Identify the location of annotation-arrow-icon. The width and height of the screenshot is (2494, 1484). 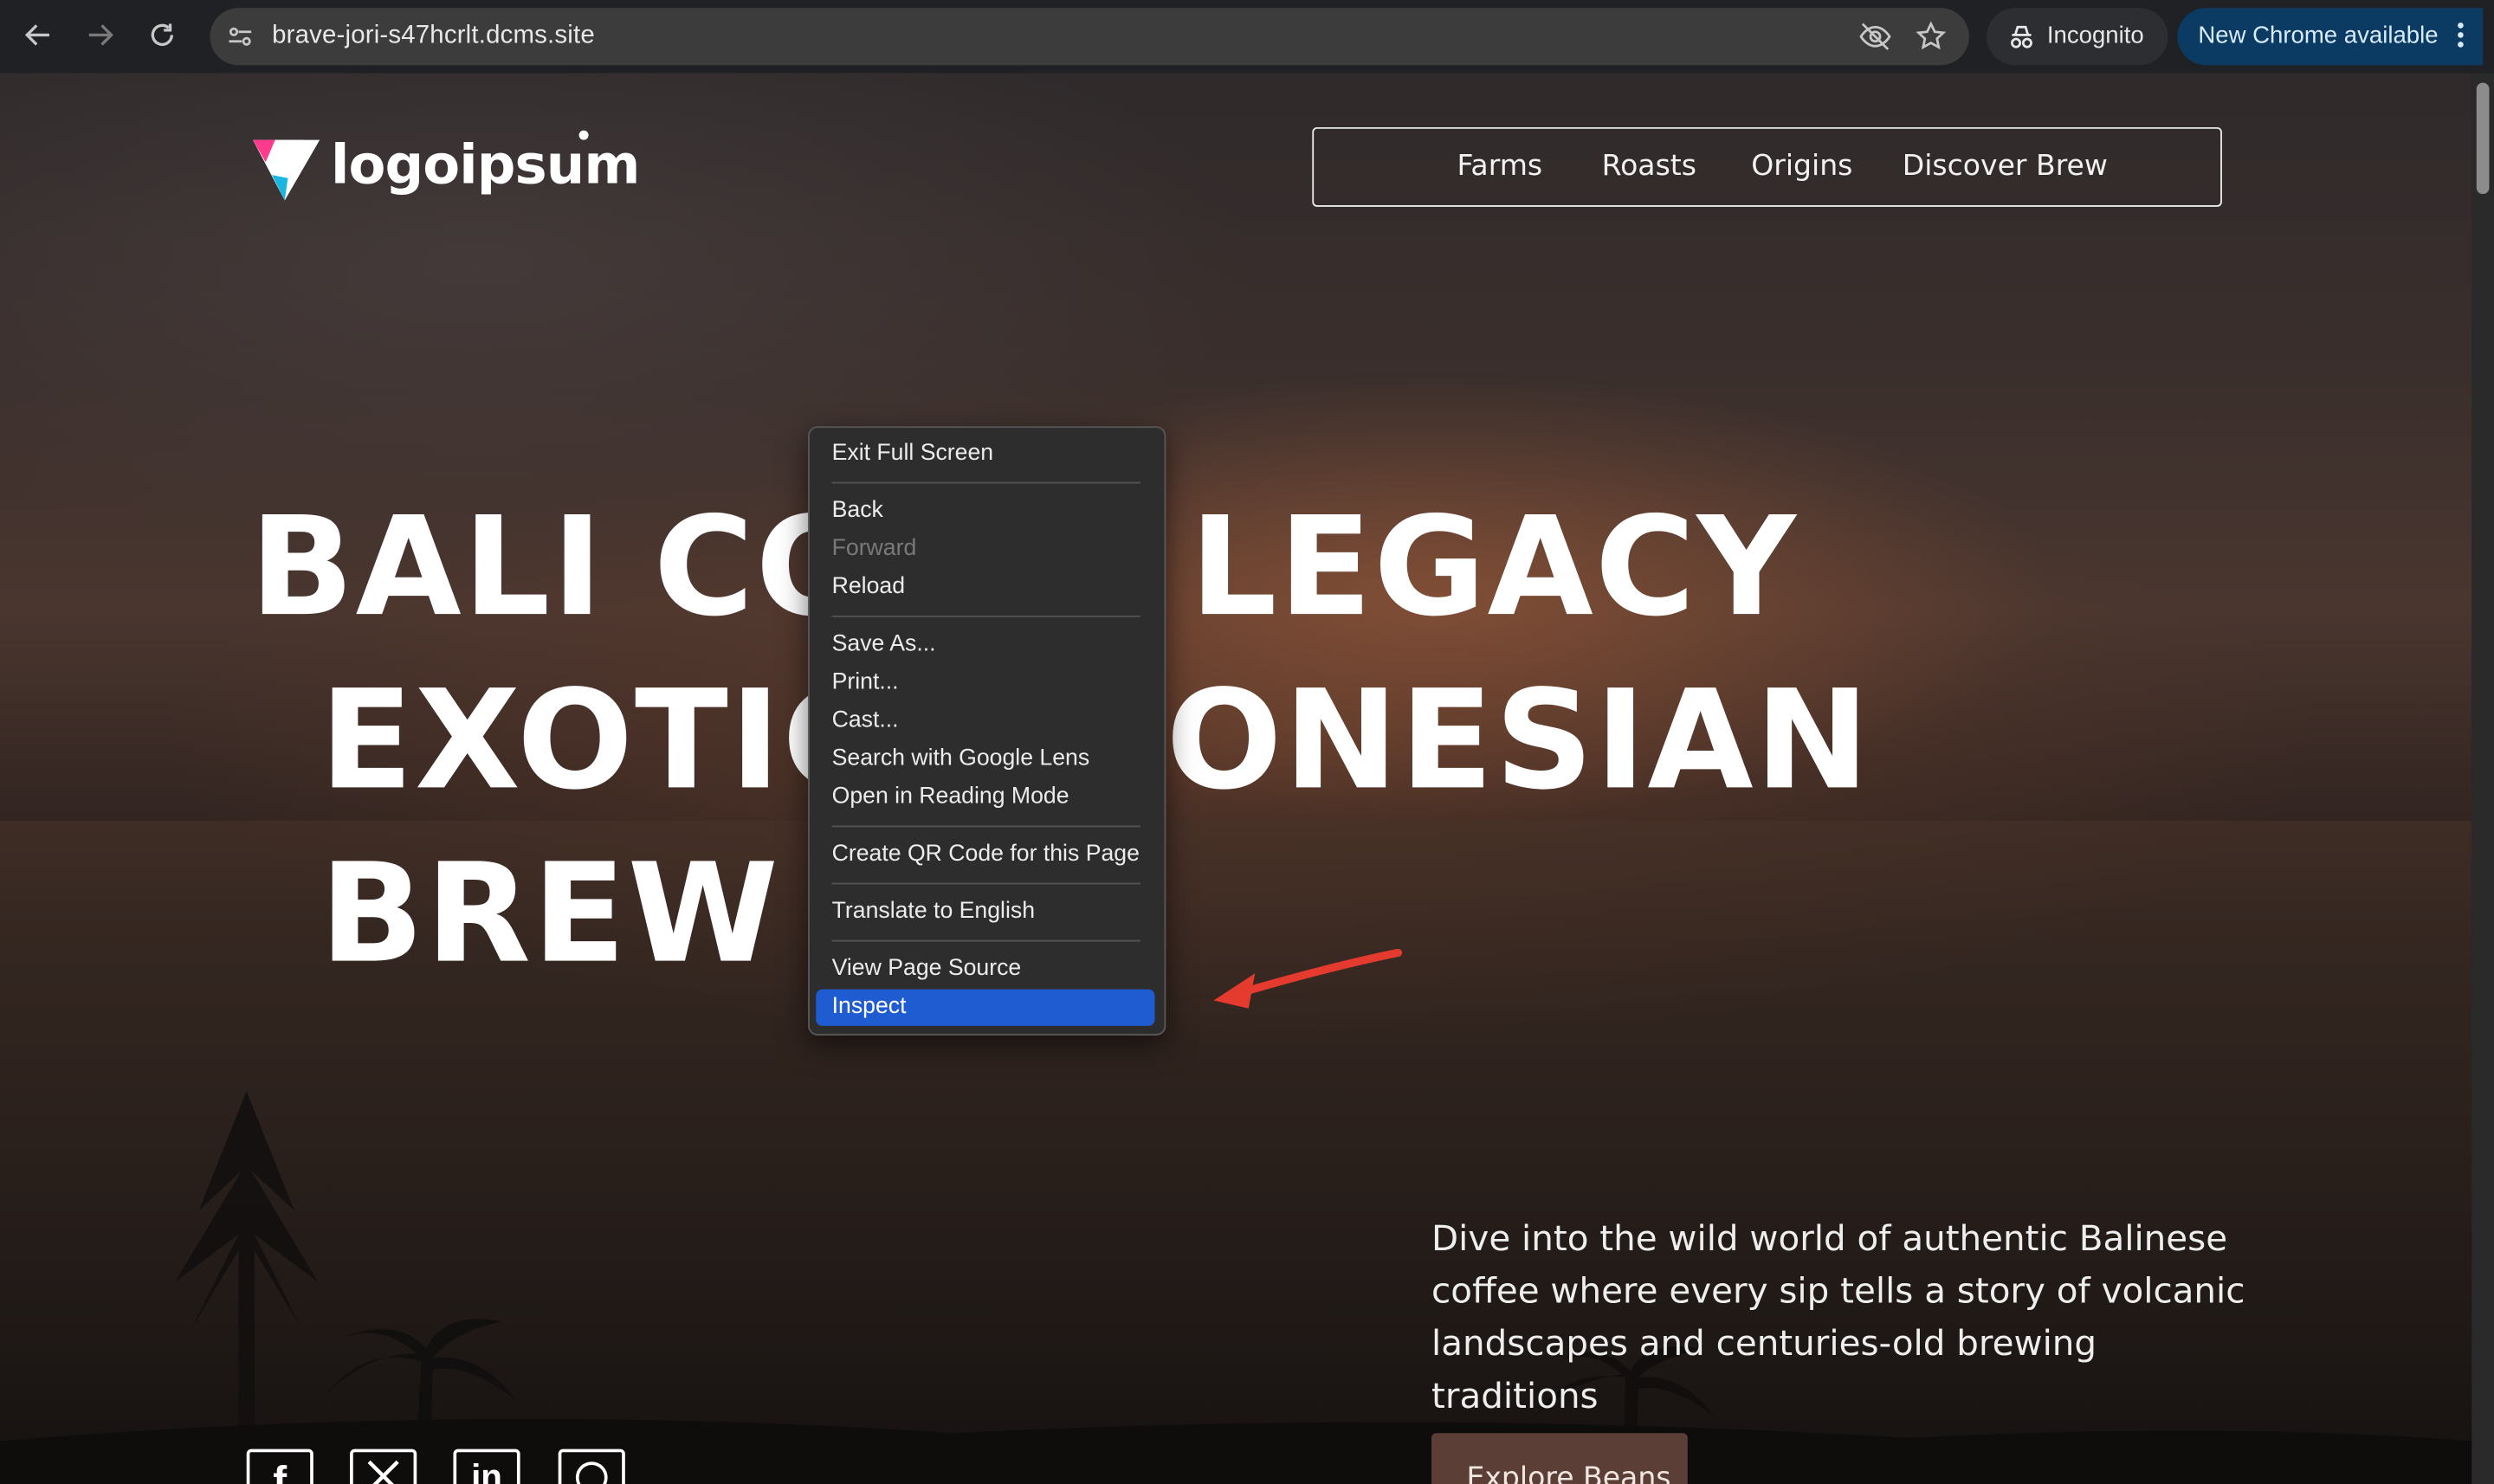
(1308, 978).